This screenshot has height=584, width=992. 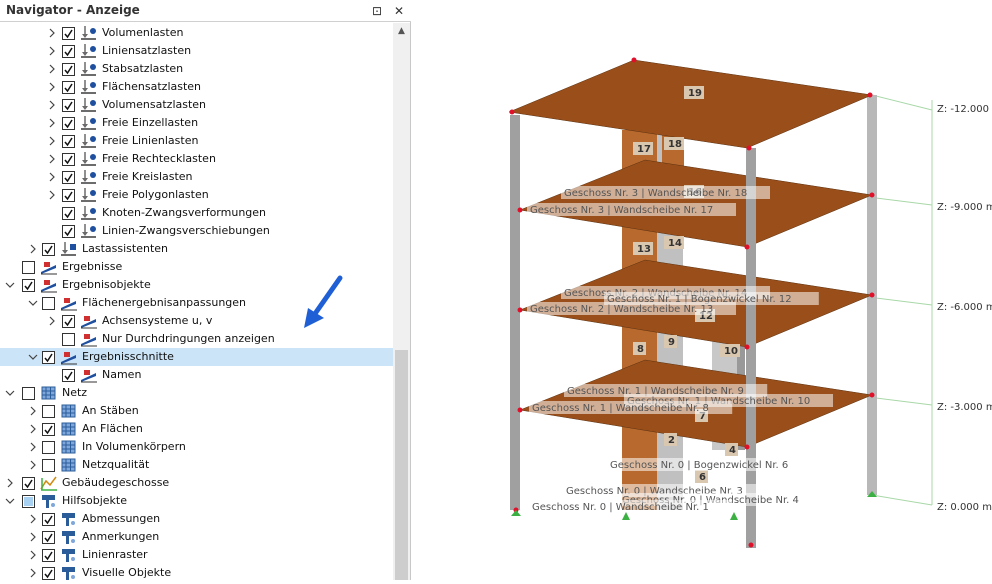 What do you see at coordinates (401, 31) in the screenshot?
I see `scroll-up-icon: ▲` at bounding box center [401, 31].